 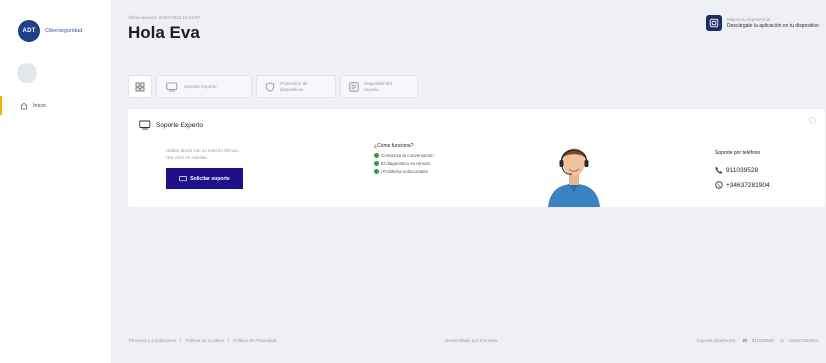 I want to click on whatsapp-number: +34637281904, so click(x=748, y=185).